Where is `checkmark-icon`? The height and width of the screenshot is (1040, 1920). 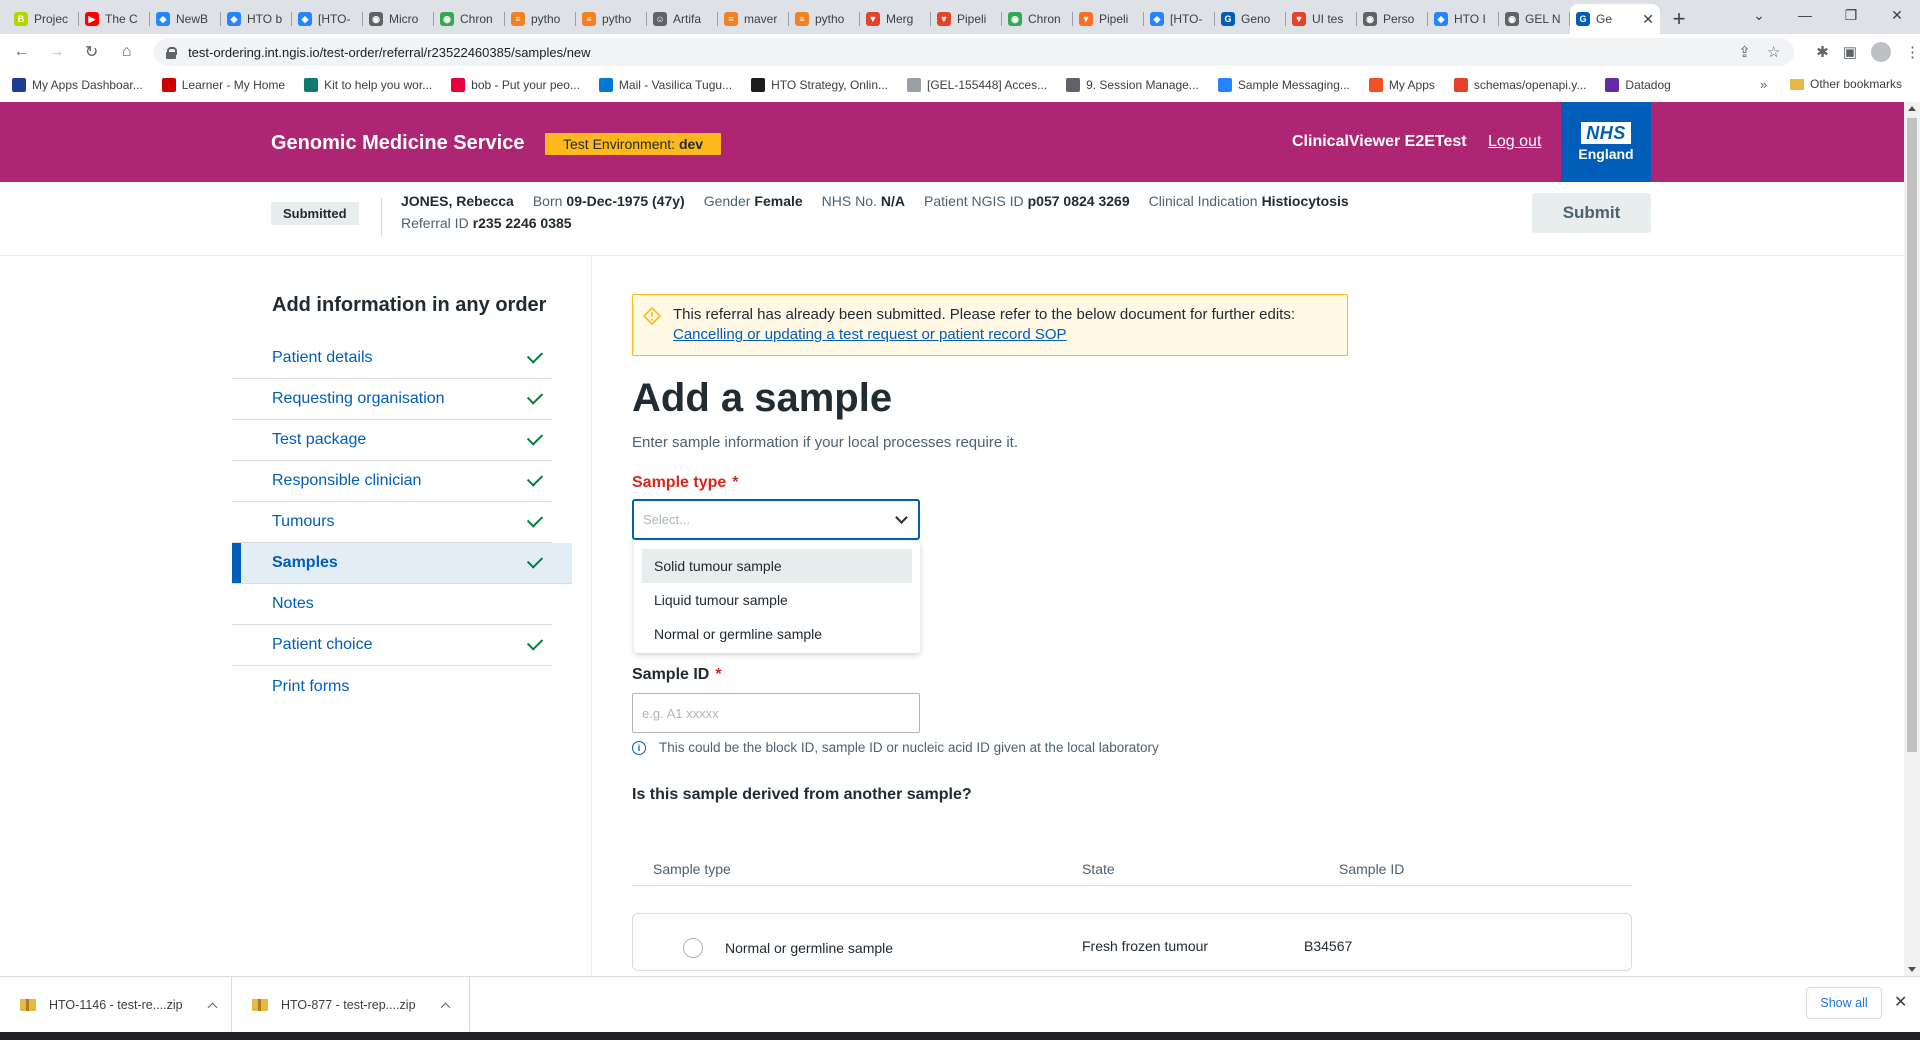
checkmark-icon is located at coordinates (535, 560).